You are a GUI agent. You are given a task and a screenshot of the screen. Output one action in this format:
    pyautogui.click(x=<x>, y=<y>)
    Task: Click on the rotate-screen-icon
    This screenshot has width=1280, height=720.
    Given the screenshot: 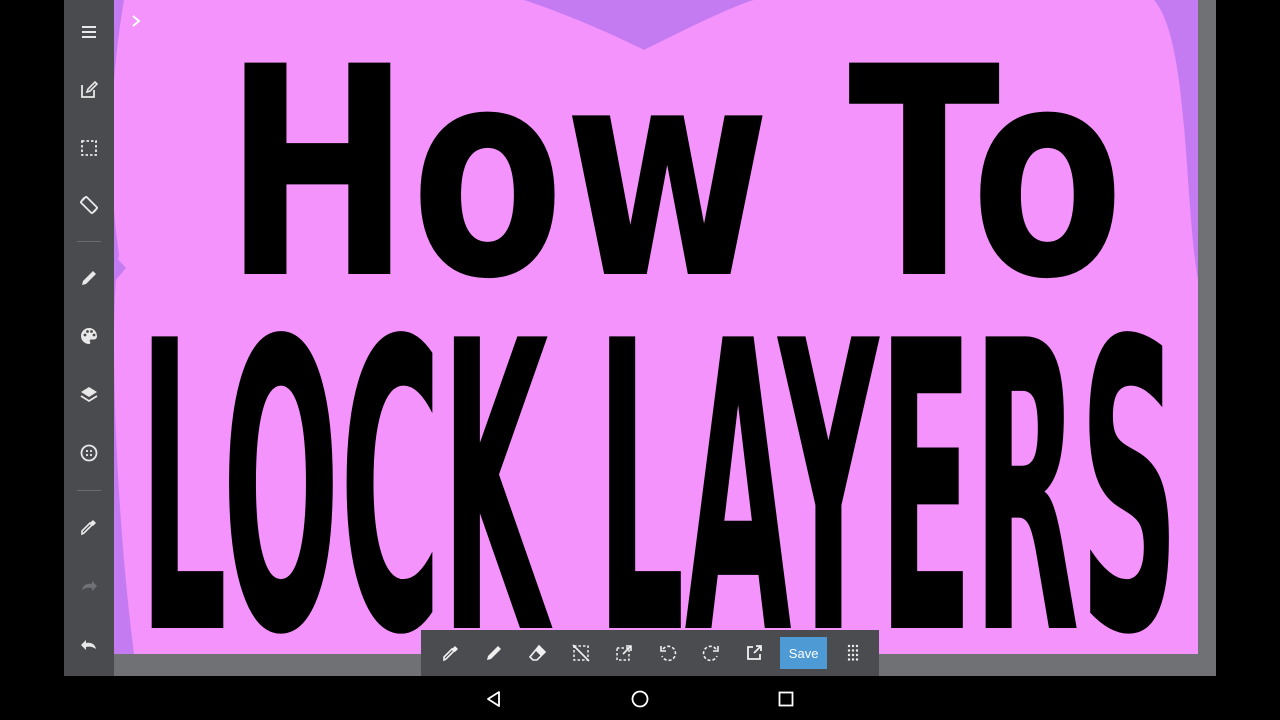 What is the action you would take?
    pyautogui.click(x=89, y=205)
    